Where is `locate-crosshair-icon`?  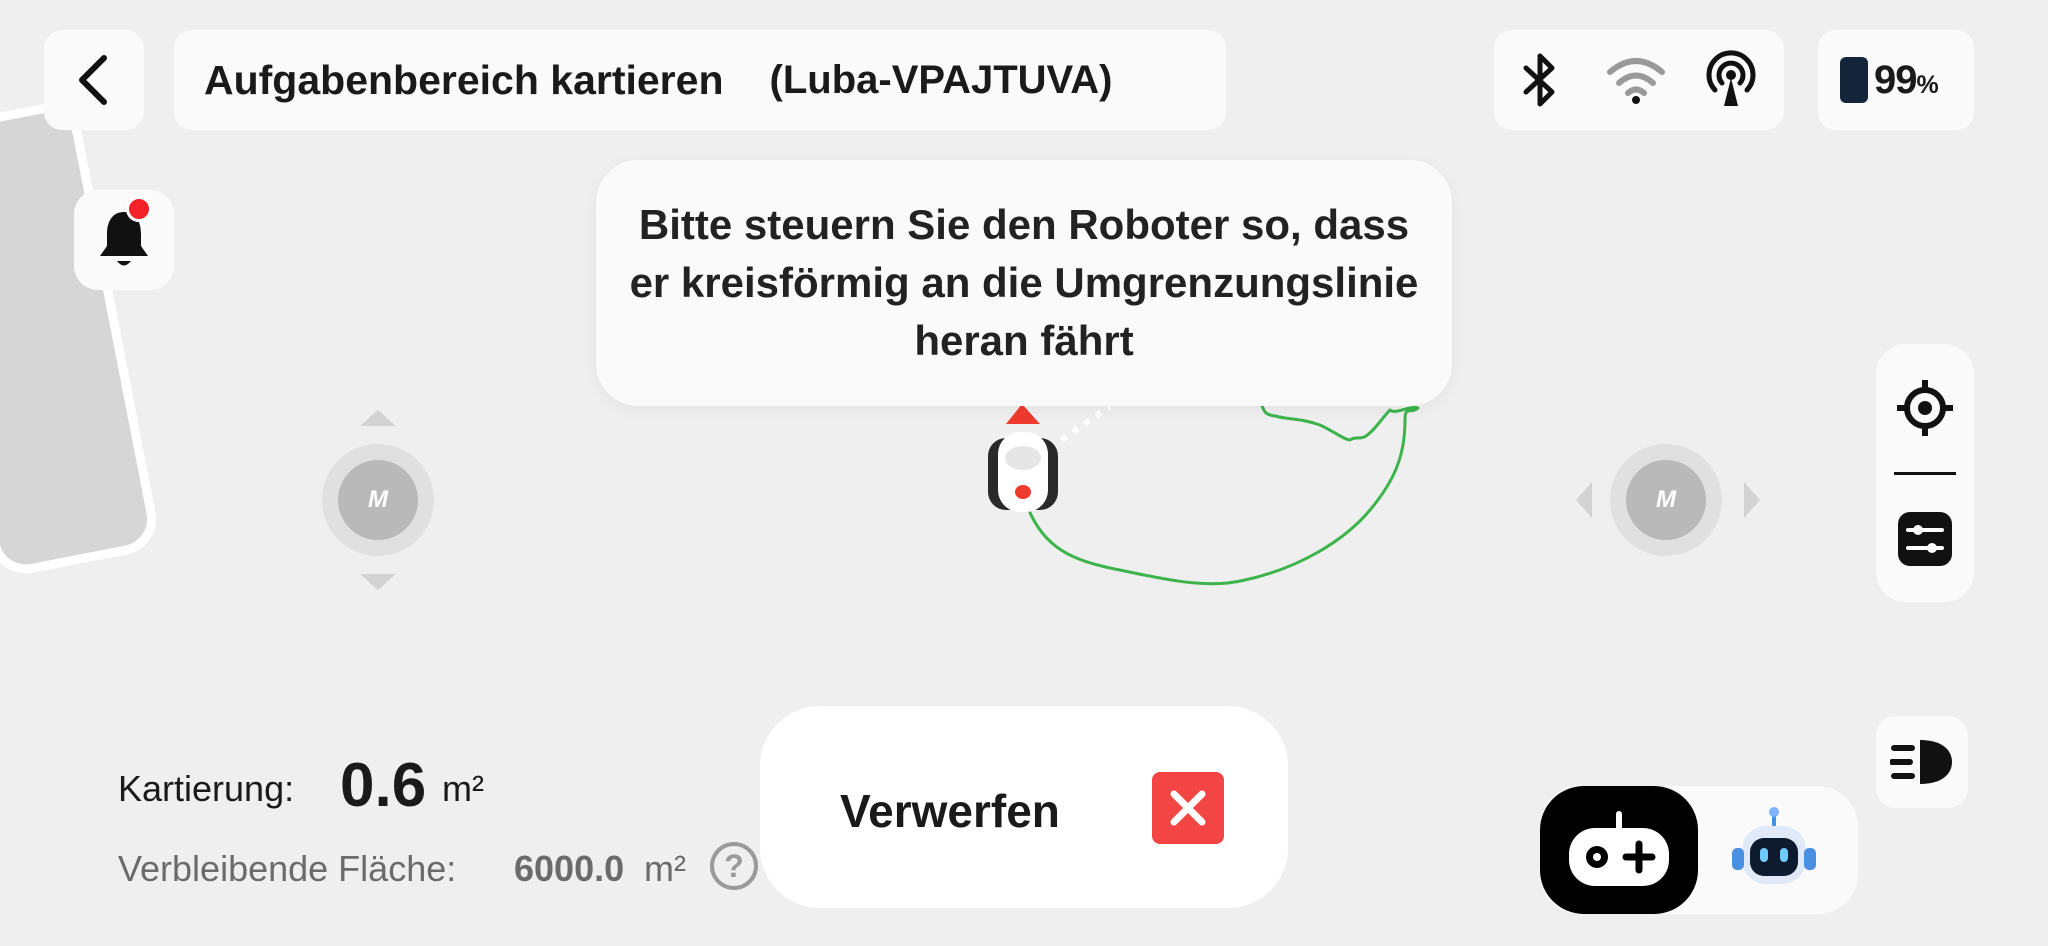 locate-crosshair-icon is located at coordinates (1925, 408).